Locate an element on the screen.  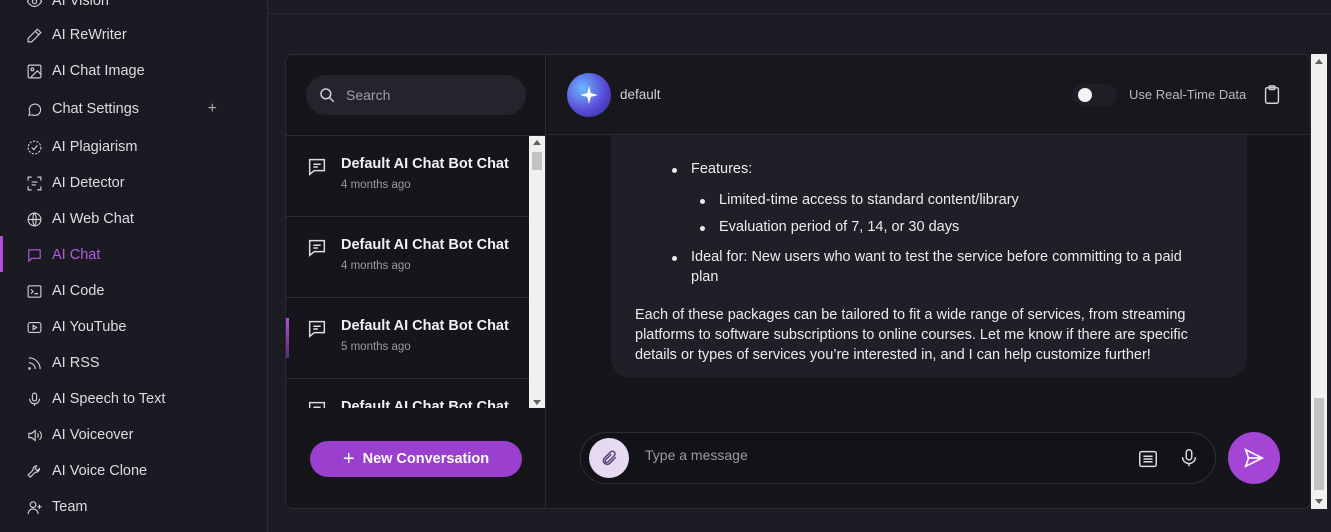
speaker-icon is located at coordinates (34, 435).